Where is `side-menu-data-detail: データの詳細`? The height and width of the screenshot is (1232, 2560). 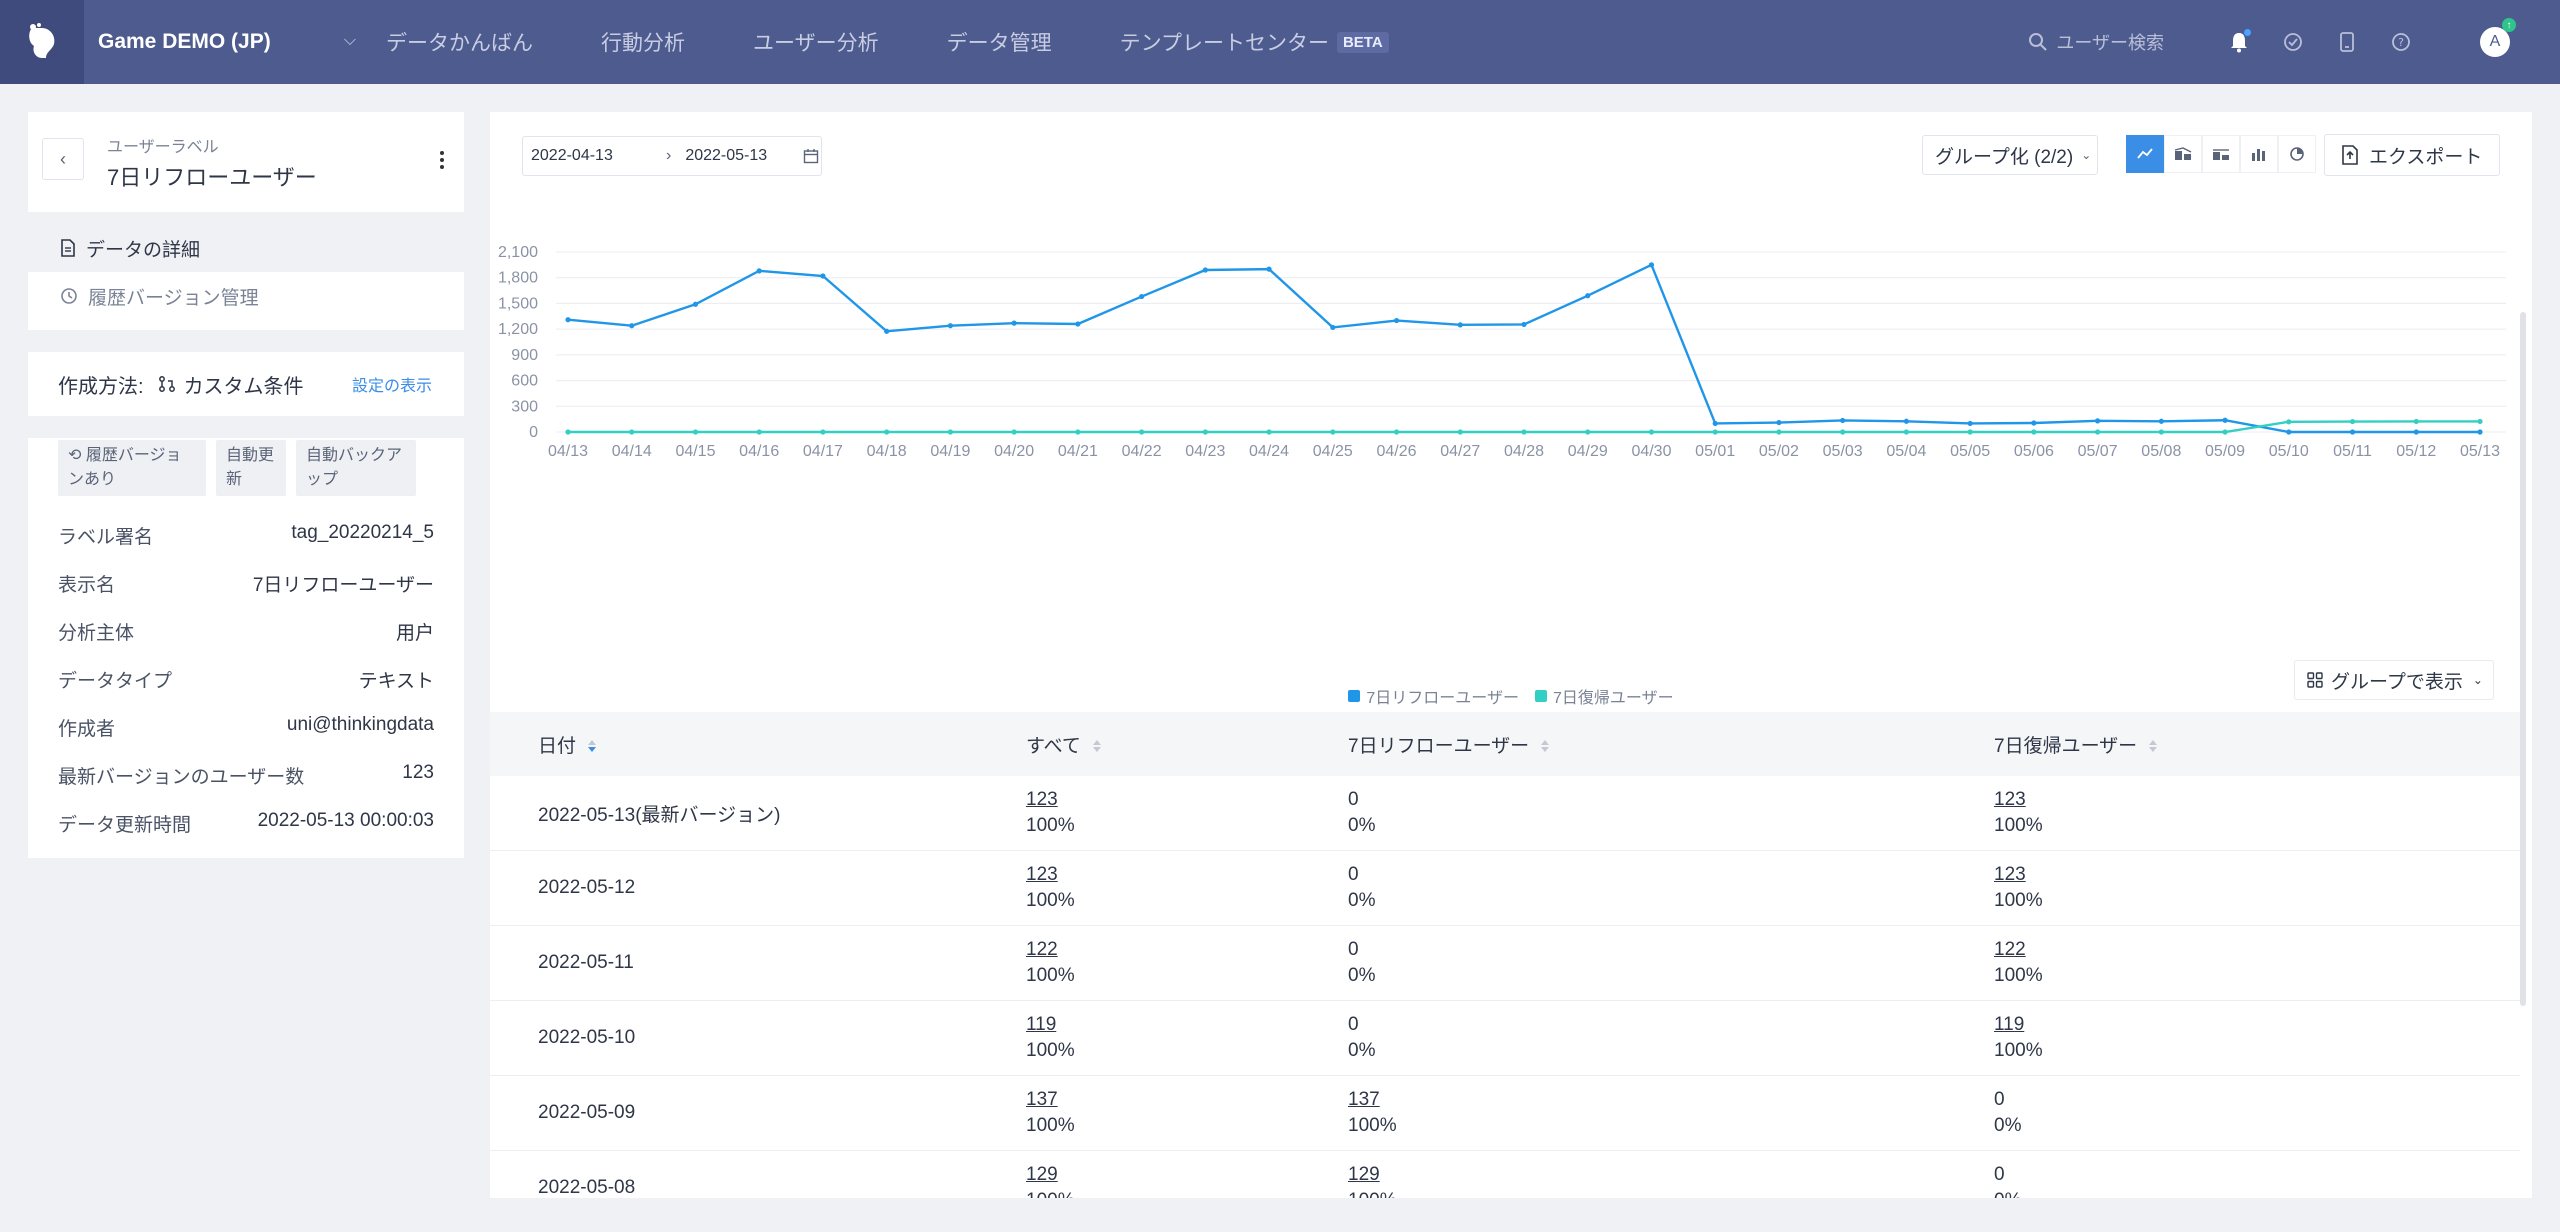 side-menu-data-detail: データの詳細 is located at coordinates (246, 248).